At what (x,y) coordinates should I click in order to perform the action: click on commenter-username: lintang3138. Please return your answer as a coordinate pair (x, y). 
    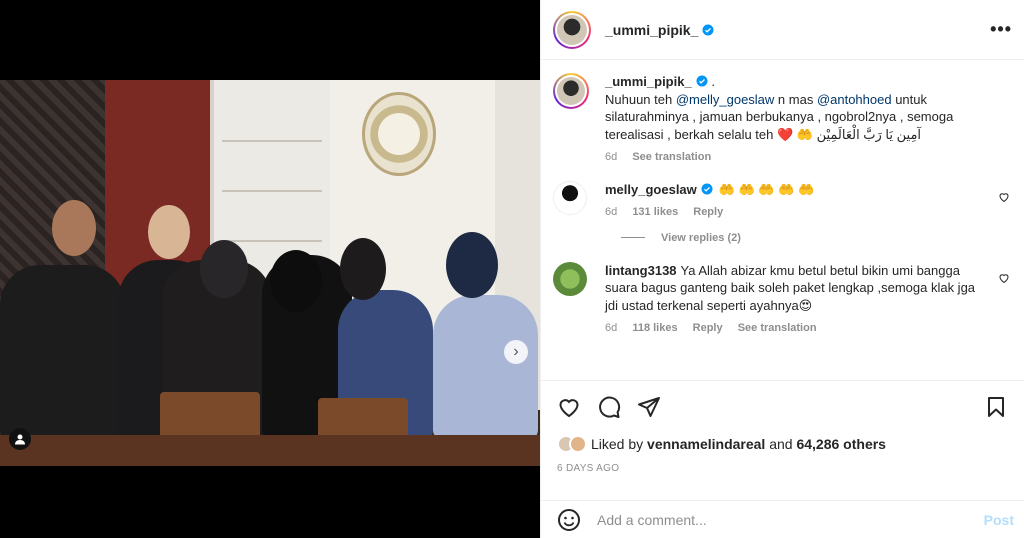
    Looking at the image, I should click on (641, 270).